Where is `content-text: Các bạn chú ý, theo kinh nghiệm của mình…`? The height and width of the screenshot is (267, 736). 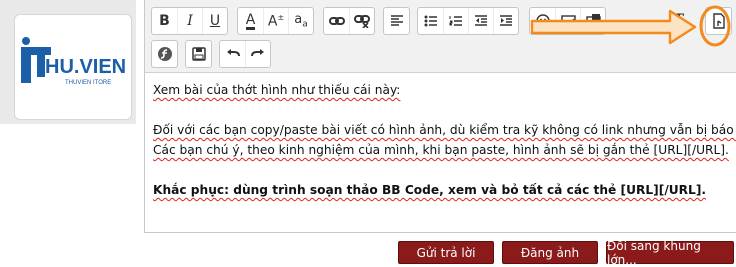
content-text: Các bạn chú ý, theo kinh nghiệm của mình… is located at coordinates (441, 150).